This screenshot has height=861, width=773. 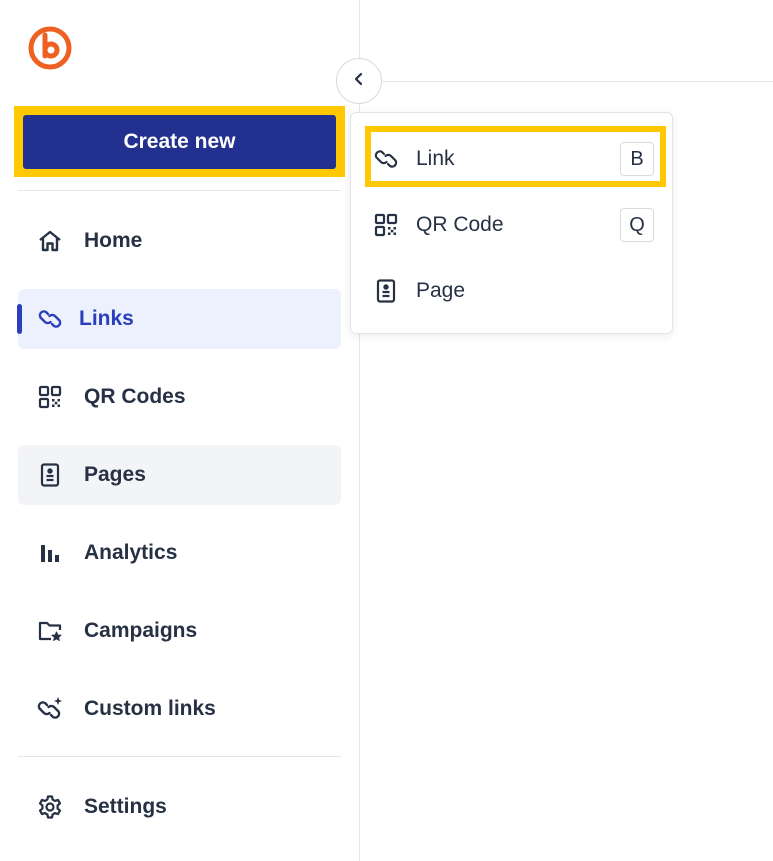 What do you see at coordinates (179, 241) in the screenshot?
I see `sidebar-item-home: Home` at bounding box center [179, 241].